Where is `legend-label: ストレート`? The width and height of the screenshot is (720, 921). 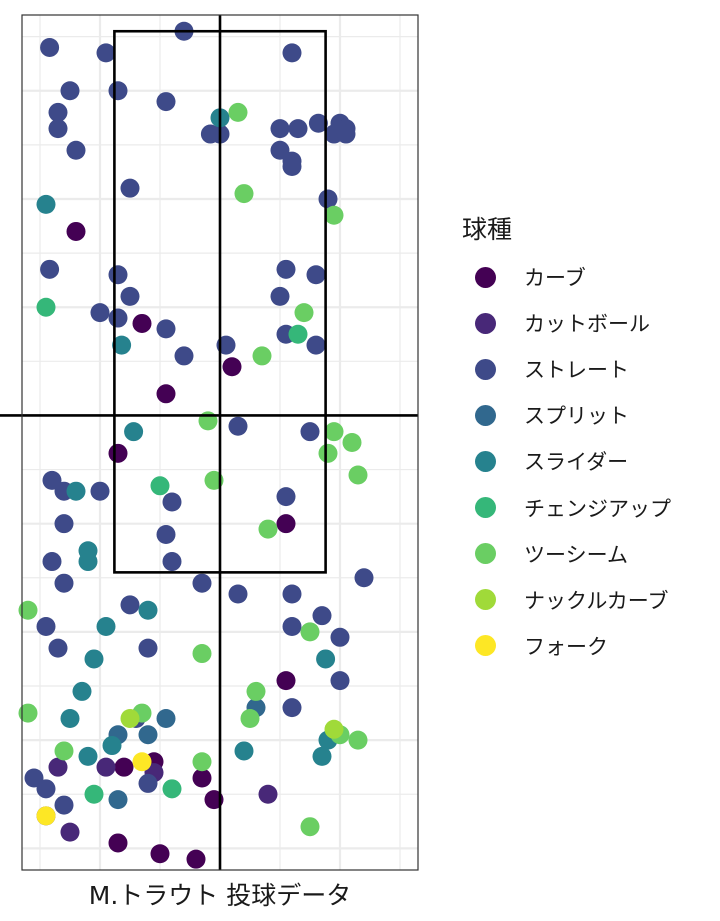
legend-label: ストレート is located at coordinates (576, 370).